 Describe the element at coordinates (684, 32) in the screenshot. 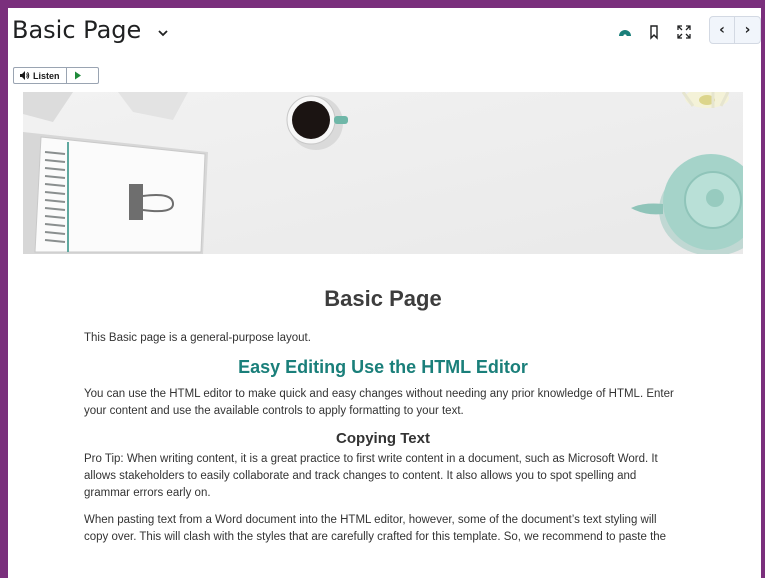

I see `fullscreen-icon` at that location.